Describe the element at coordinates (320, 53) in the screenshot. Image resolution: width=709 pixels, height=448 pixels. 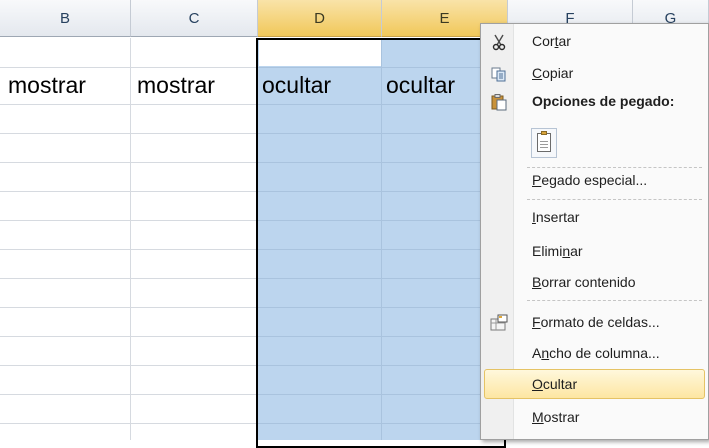
I see `active-cell` at that location.